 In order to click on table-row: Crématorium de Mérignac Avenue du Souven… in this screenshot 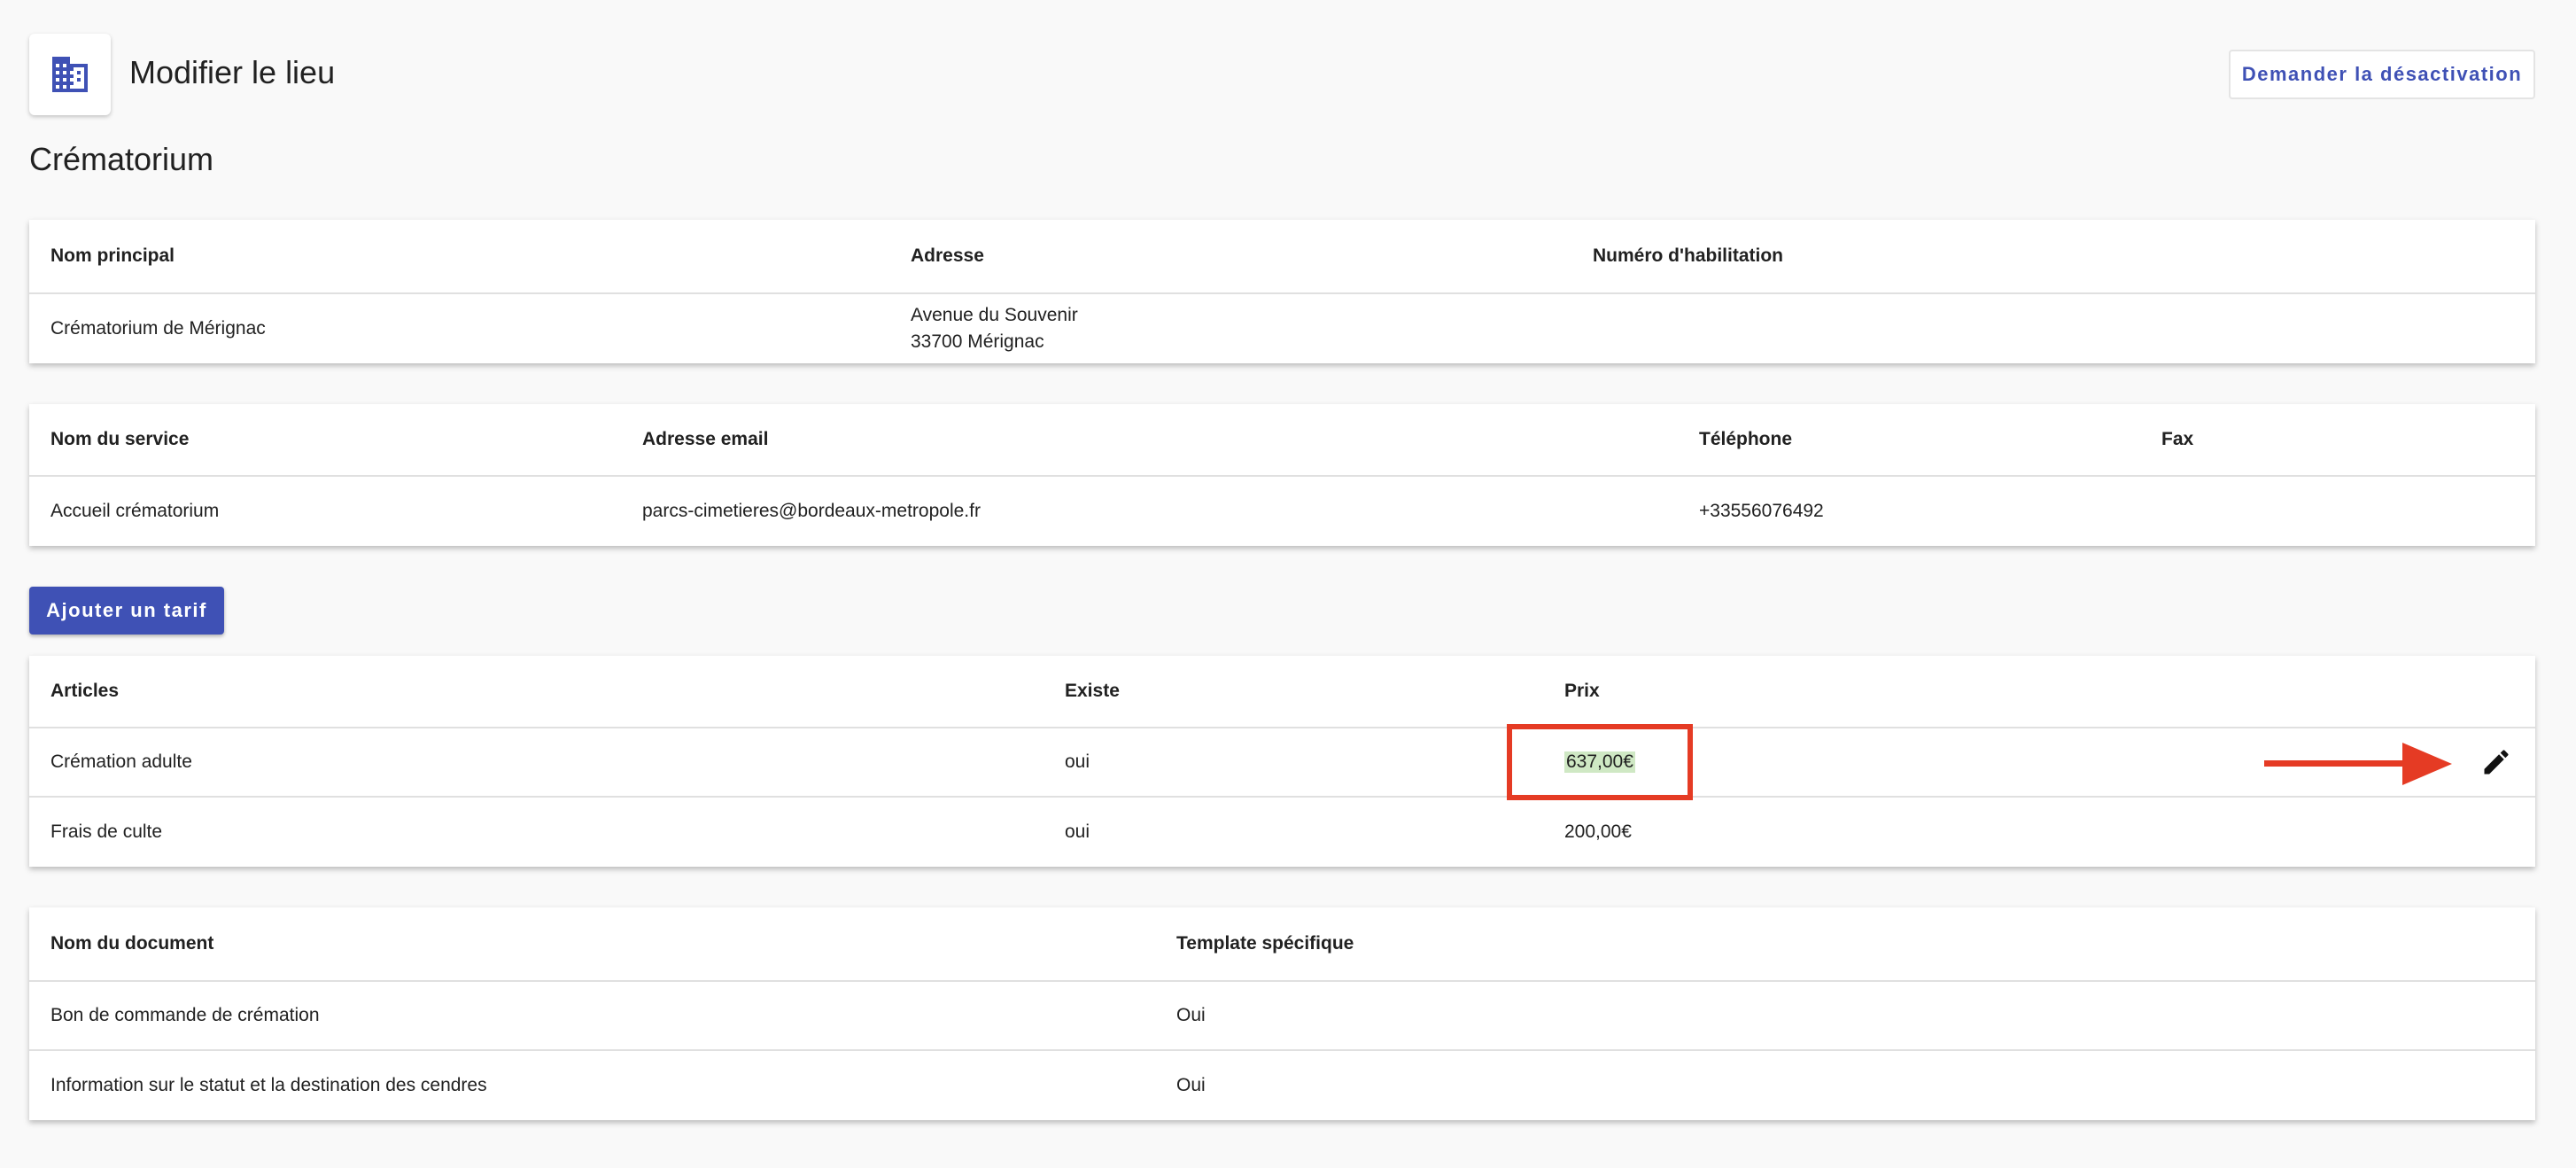, I will do `click(1282, 328)`.